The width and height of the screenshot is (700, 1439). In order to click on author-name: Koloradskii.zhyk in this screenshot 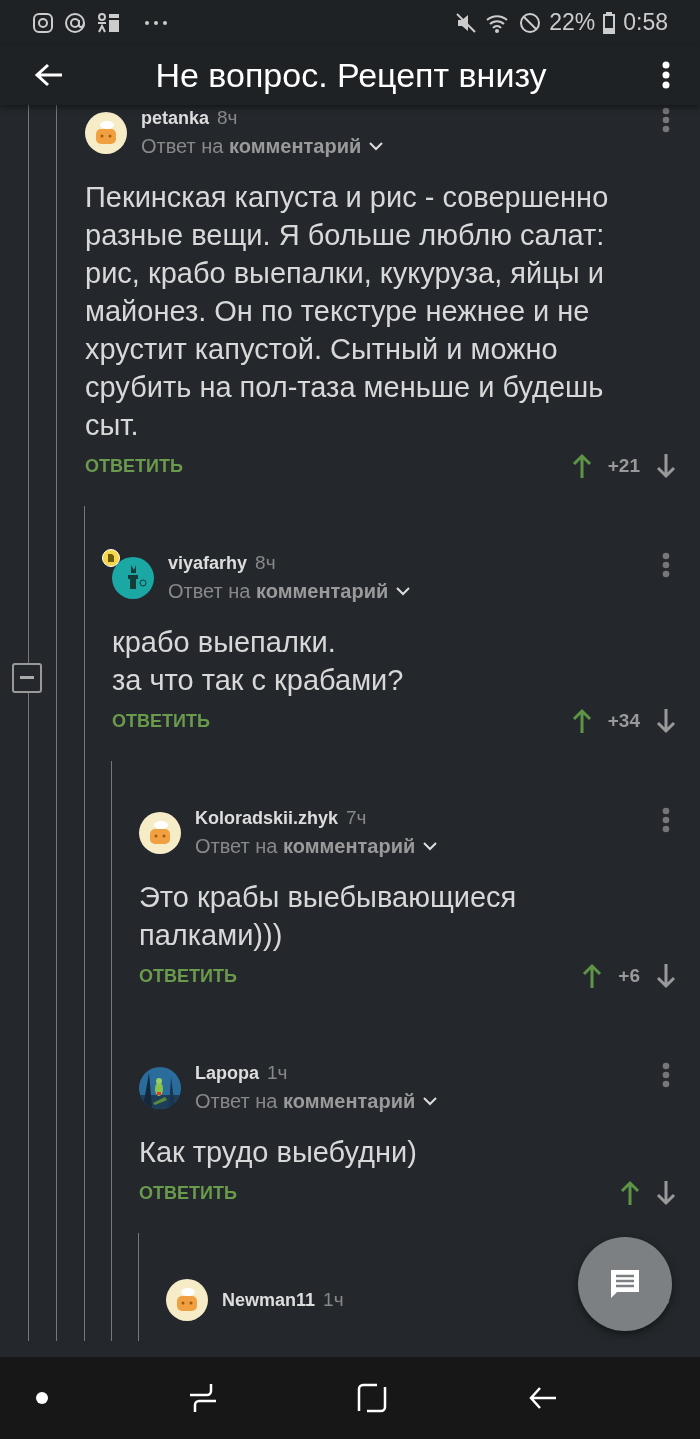, I will do `click(267, 818)`.